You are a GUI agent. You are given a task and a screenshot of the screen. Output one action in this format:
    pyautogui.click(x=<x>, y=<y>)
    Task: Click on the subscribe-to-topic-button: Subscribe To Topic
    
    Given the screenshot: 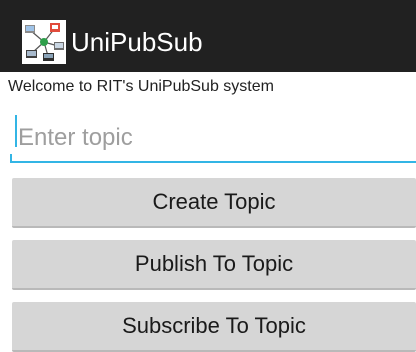 What is the action you would take?
    pyautogui.click(x=214, y=327)
    